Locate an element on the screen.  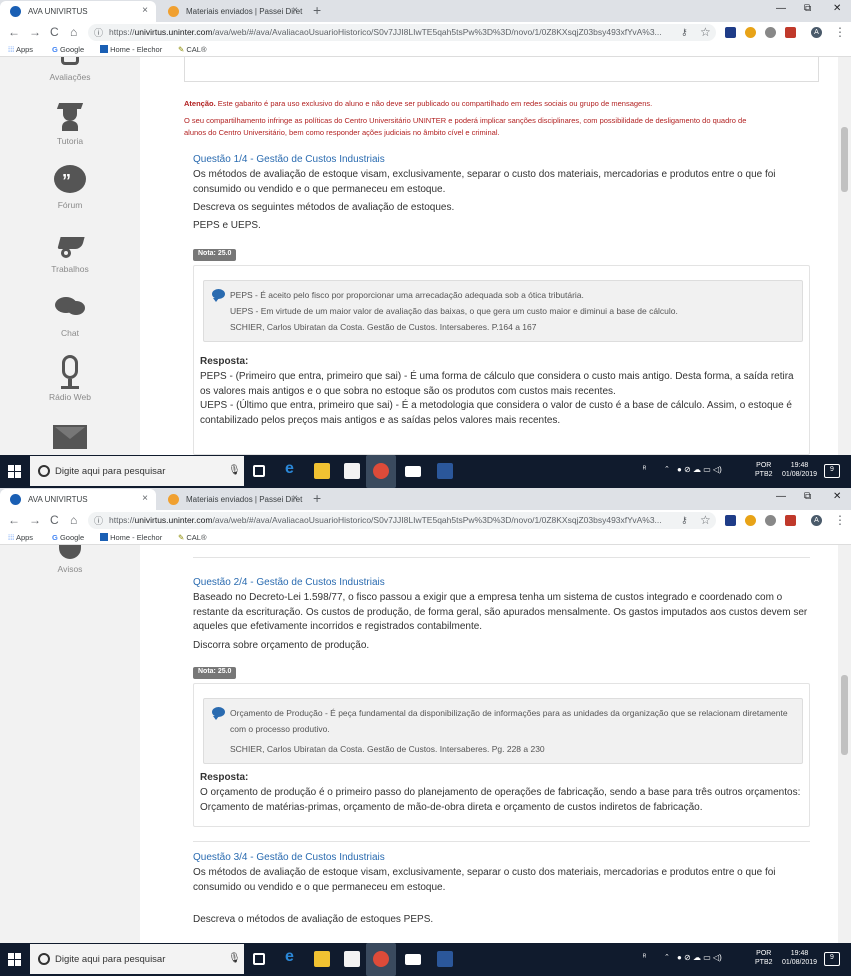
sidebar-item-forum: ” Fórum is located at coordinates (70, 186).